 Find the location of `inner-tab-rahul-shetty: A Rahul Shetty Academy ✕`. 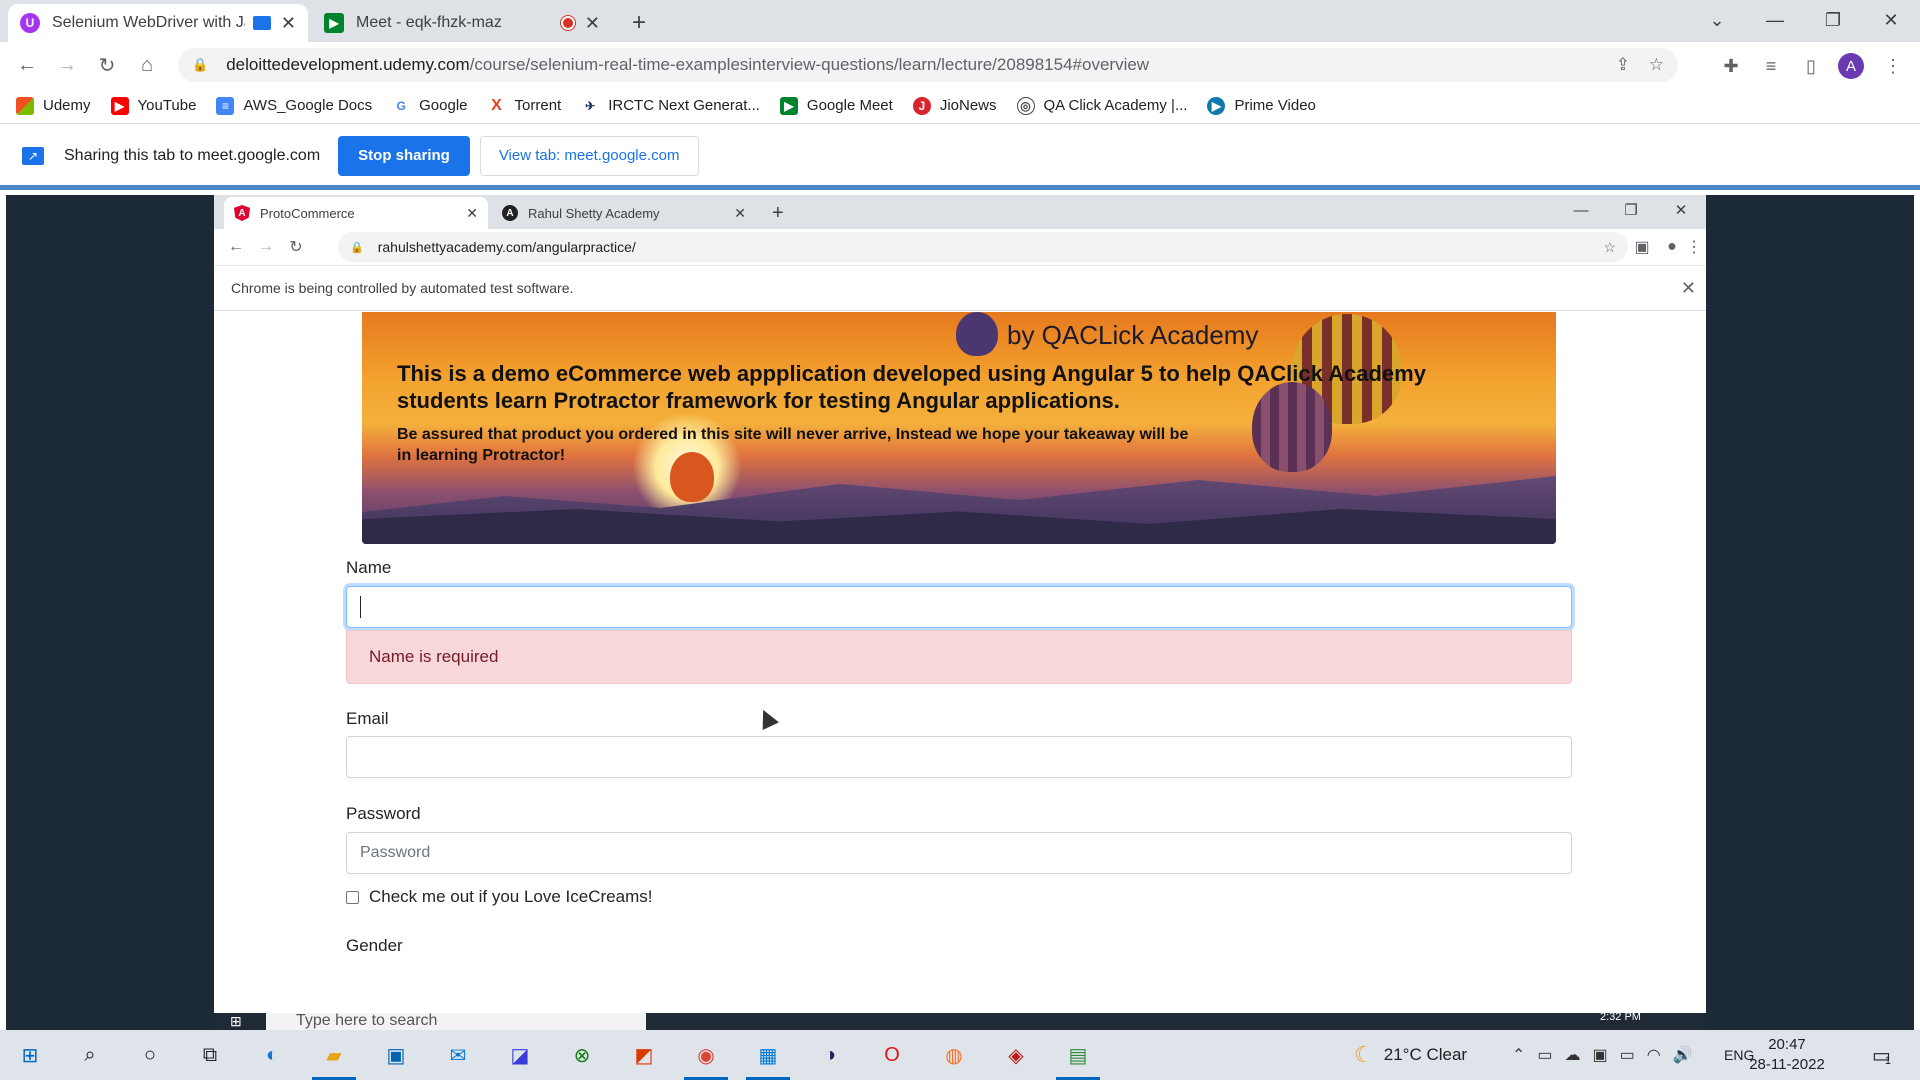

inner-tab-rahul-shetty: A Rahul Shetty Academy ✕ is located at coordinates (624, 213).